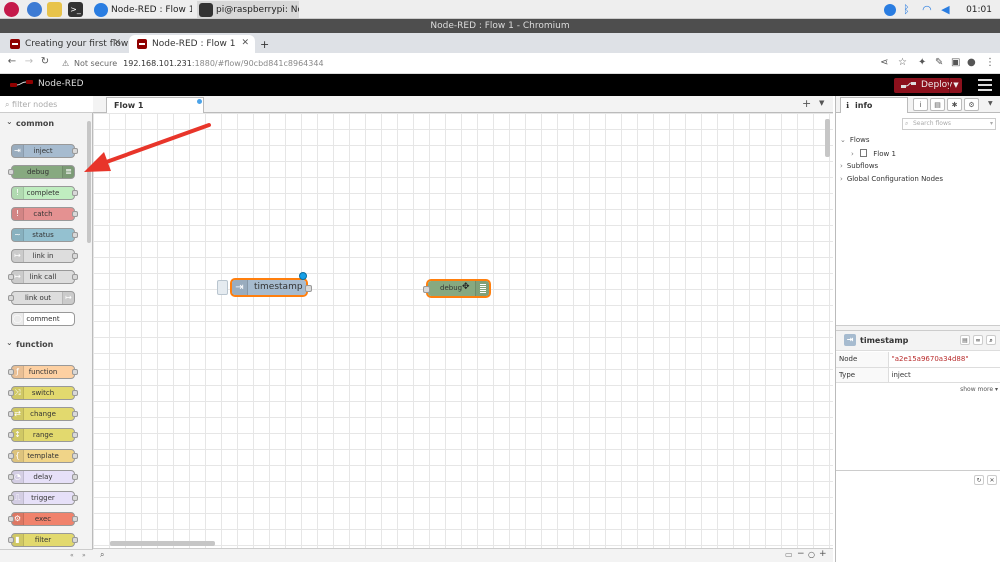  Describe the element at coordinates (43, 519) in the screenshot. I see `palette-node-exec: ⚙ exec` at that location.